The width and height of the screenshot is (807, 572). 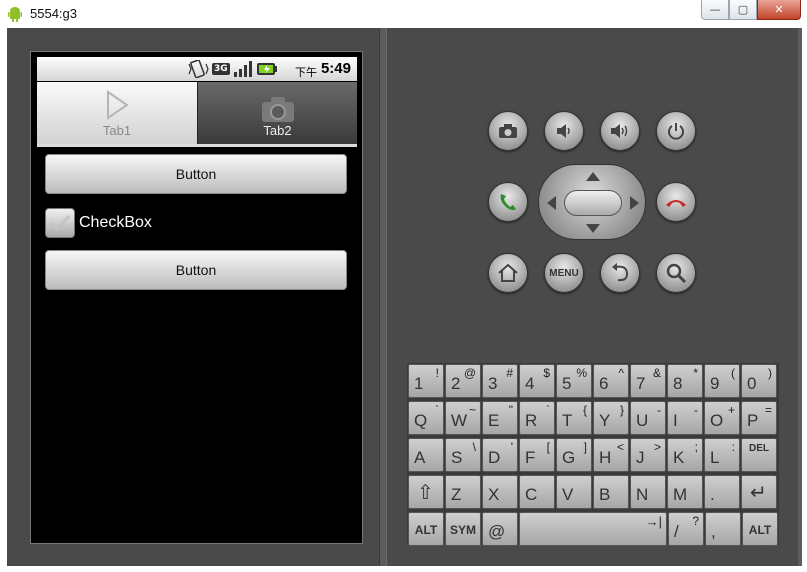 I want to click on key-5: 5%, so click(x=574, y=381).